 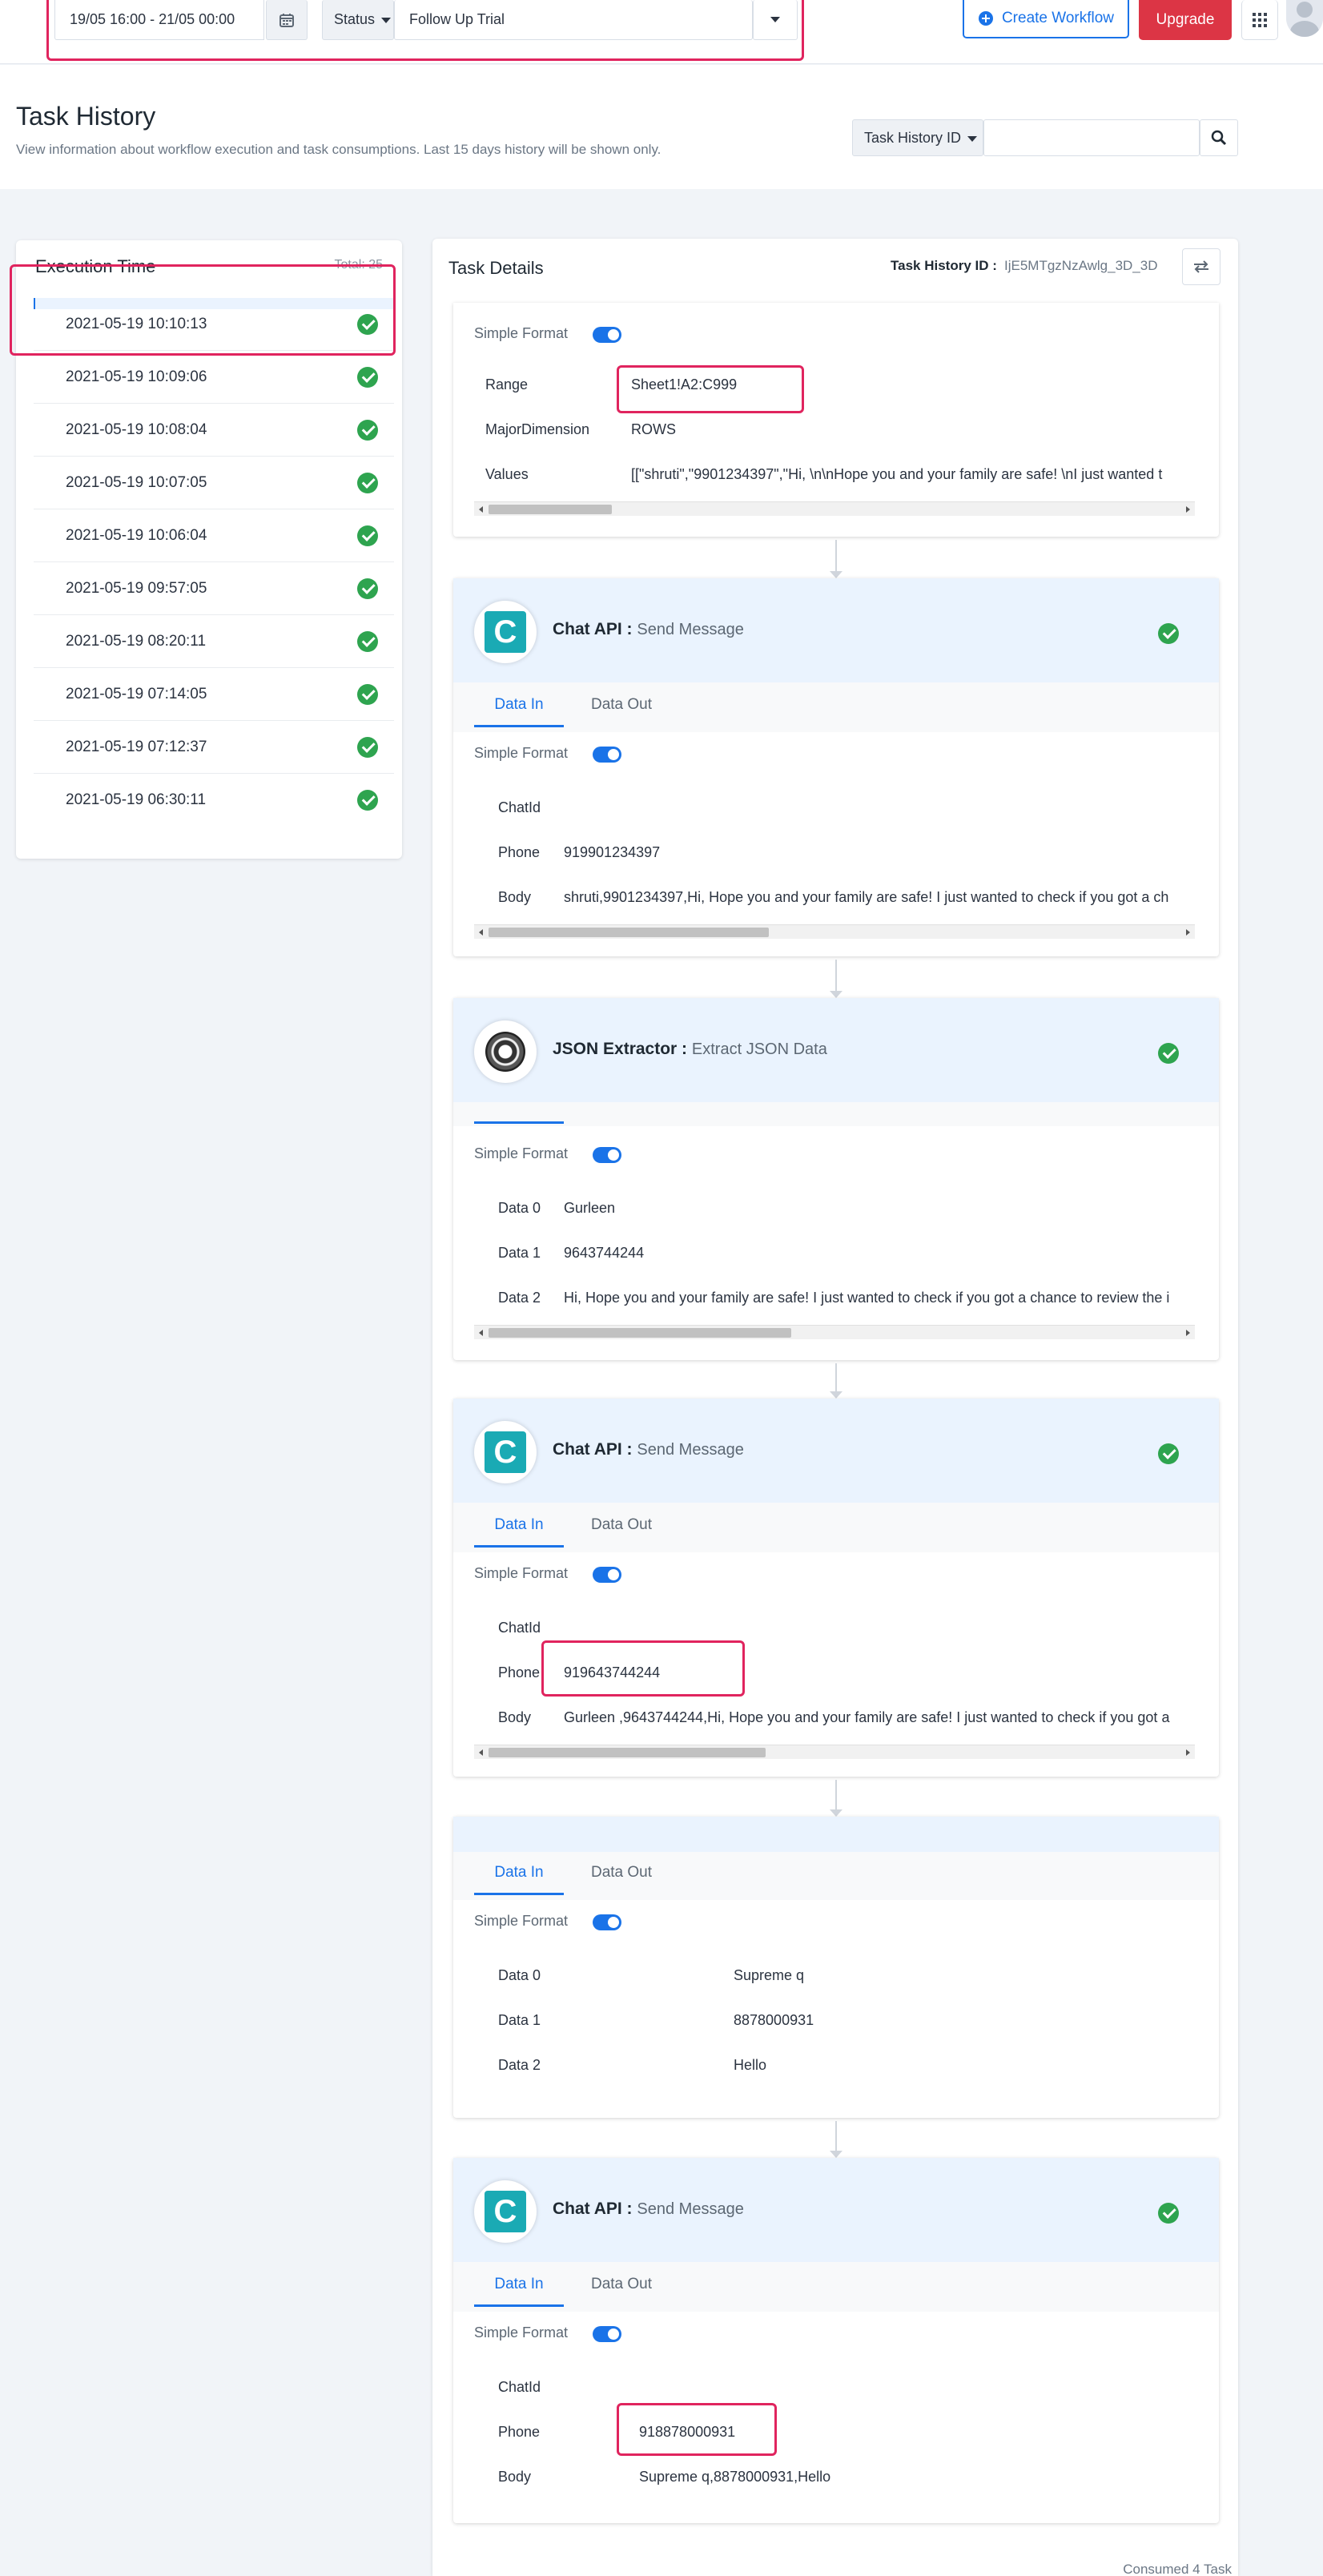 What do you see at coordinates (287, 20) in the screenshot?
I see `calendar-button` at bounding box center [287, 20].